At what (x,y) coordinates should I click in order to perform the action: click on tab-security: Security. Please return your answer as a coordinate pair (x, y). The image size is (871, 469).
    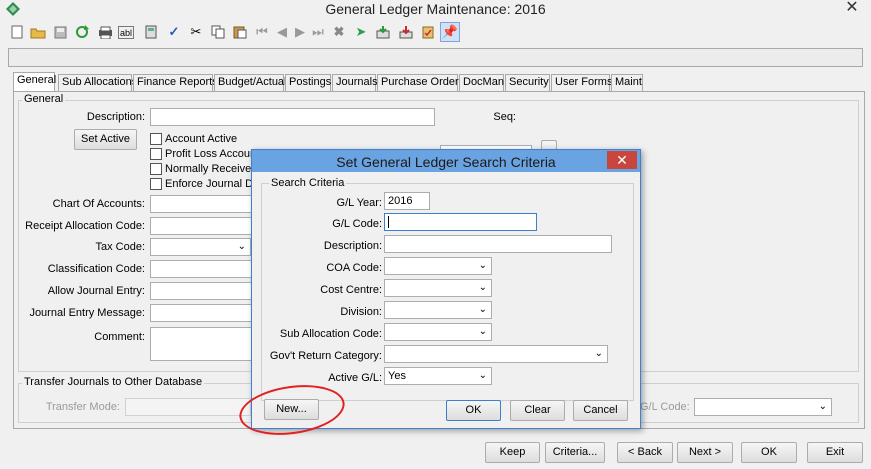
    Looking at the image, I should click on (527, 82).